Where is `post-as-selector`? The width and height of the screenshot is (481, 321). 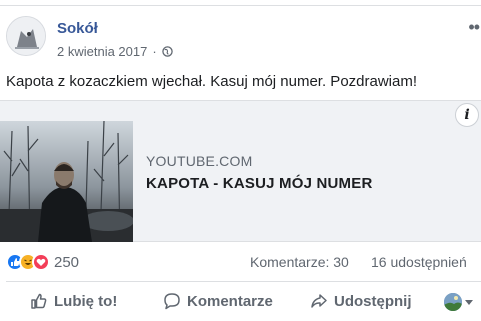 post-as-selector is located at coordinates (458, 302).